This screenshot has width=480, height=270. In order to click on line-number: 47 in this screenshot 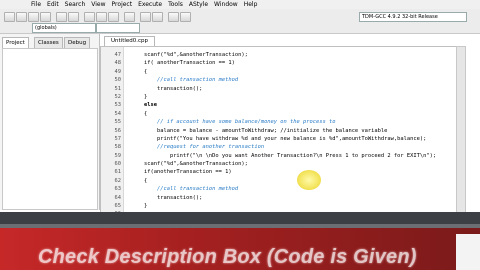, I will do `click(118, 55)`.